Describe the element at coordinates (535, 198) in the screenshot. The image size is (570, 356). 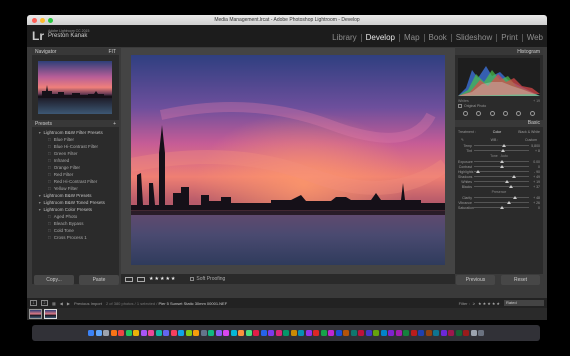
I see `slider-value: + 48` at that location.